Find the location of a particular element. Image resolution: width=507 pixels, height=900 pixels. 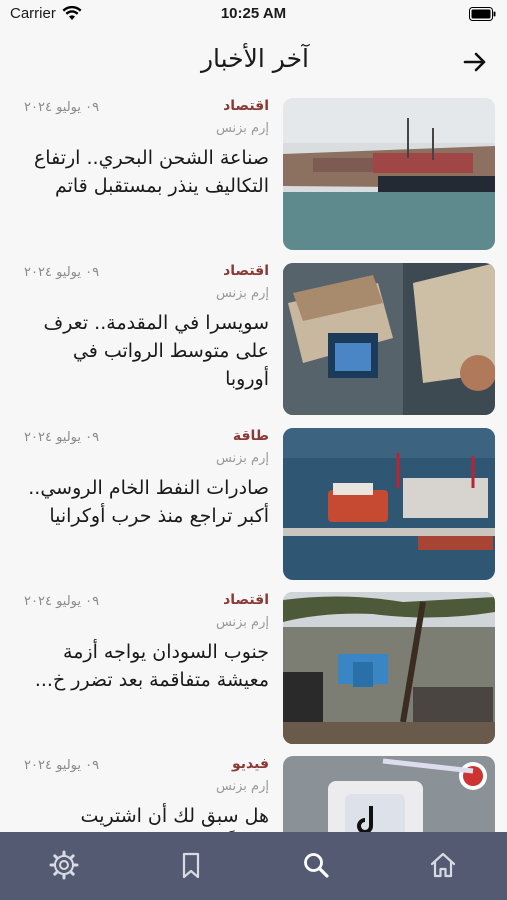

home-icon is located at coordinates (443, 865).